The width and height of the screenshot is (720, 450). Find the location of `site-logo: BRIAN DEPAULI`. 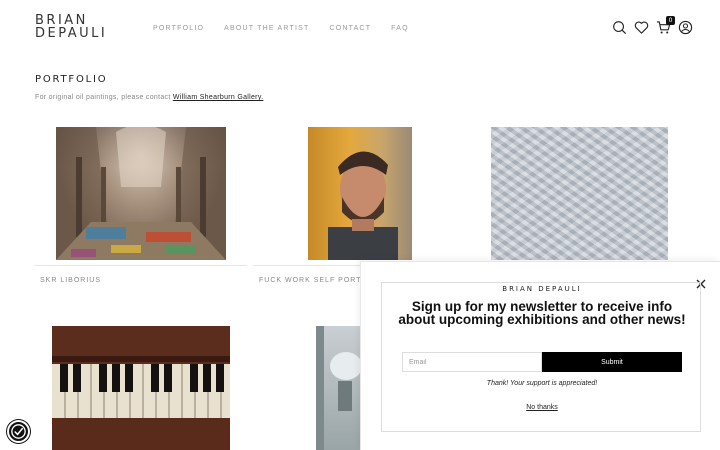

site-logo: BRIAN DEPAULI is located at coordinates (71, 27).